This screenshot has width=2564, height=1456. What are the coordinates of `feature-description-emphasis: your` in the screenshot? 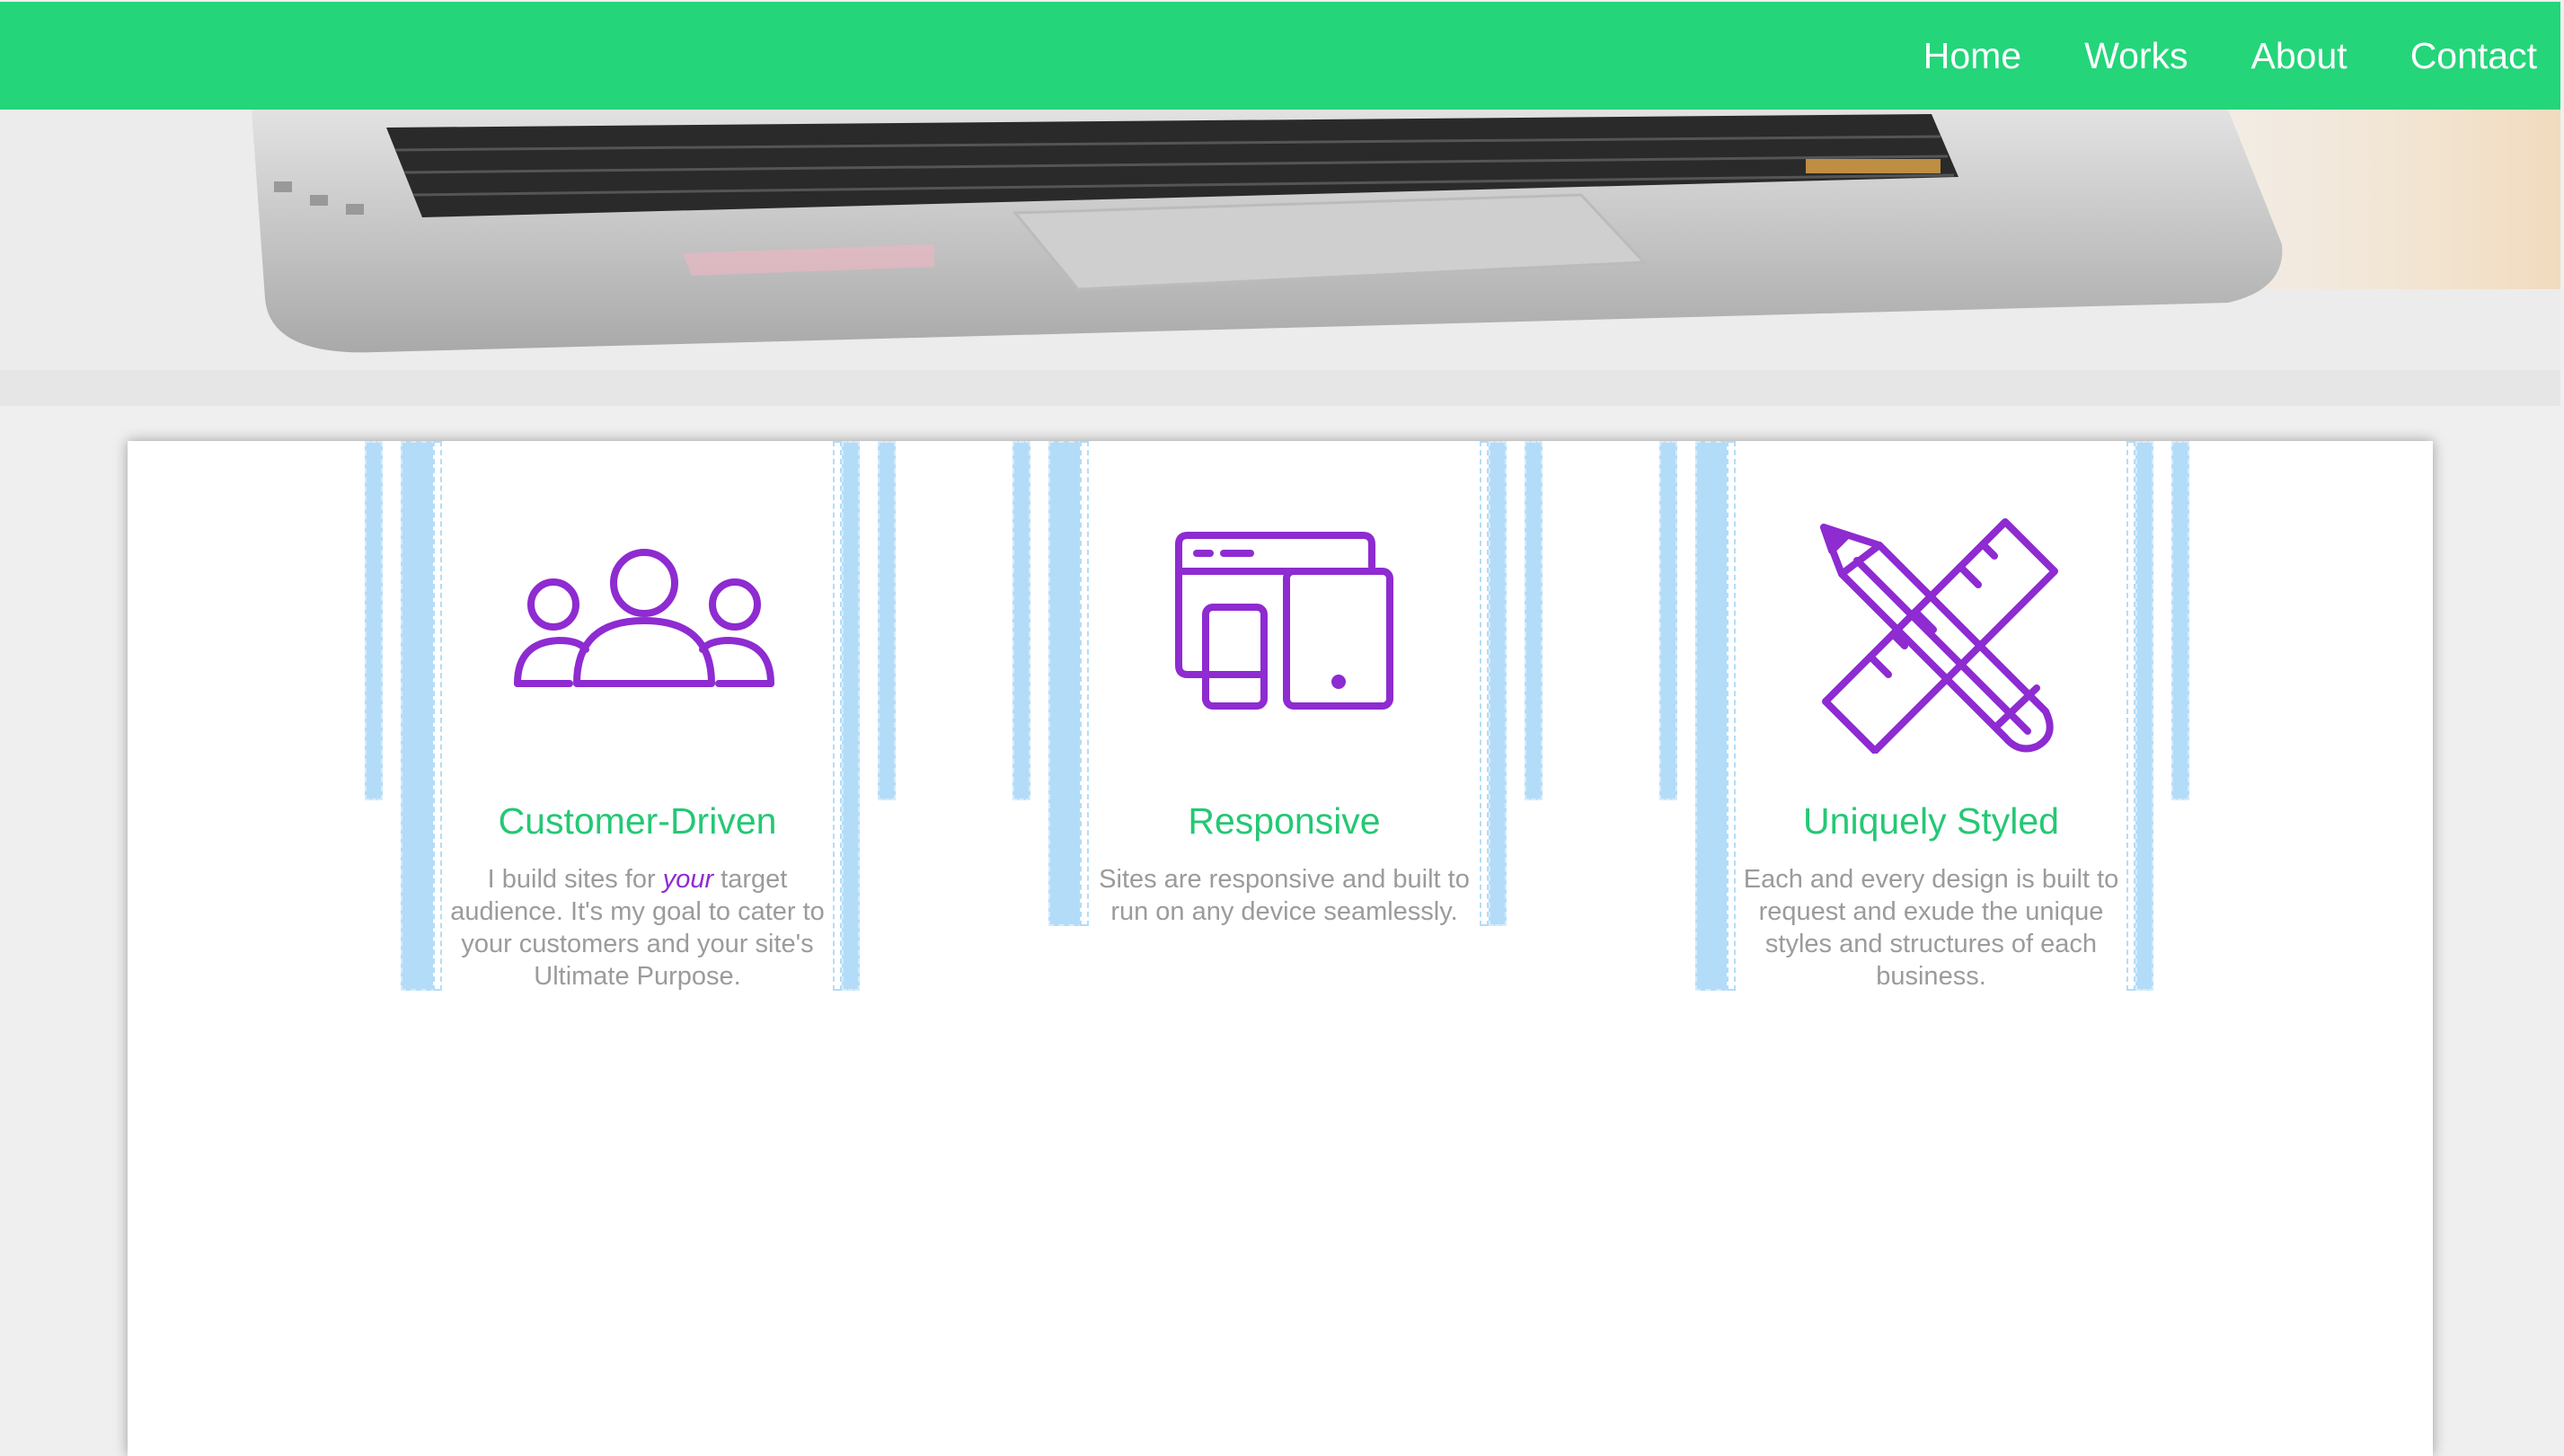 It's located at (688, 880).